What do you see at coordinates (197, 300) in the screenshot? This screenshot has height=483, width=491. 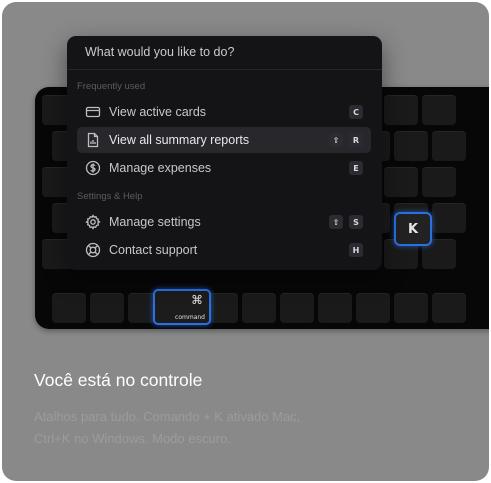 I see `command-icon: ⌘` at bounding box center [197, 300].